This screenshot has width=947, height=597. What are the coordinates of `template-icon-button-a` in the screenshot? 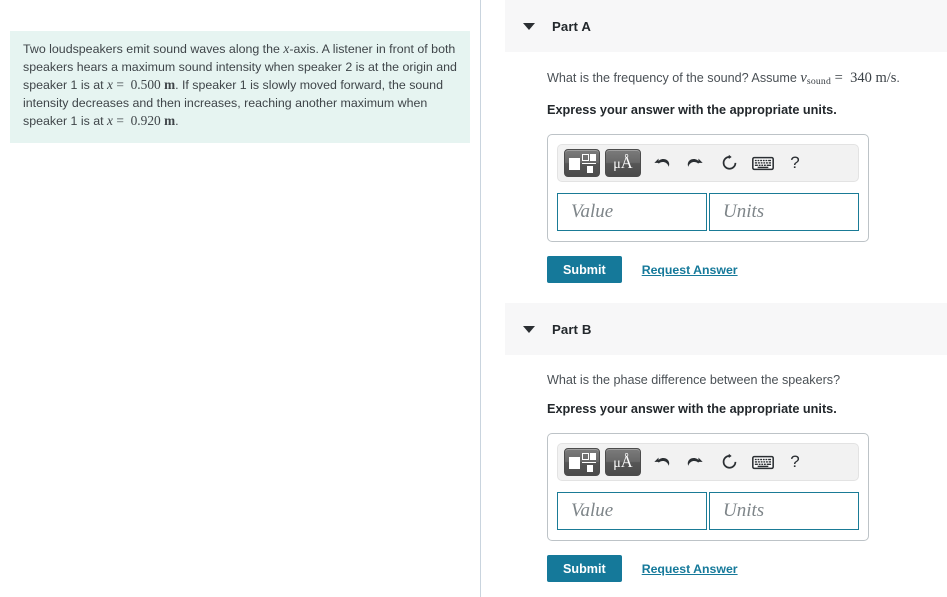 It's located at (582, 163).